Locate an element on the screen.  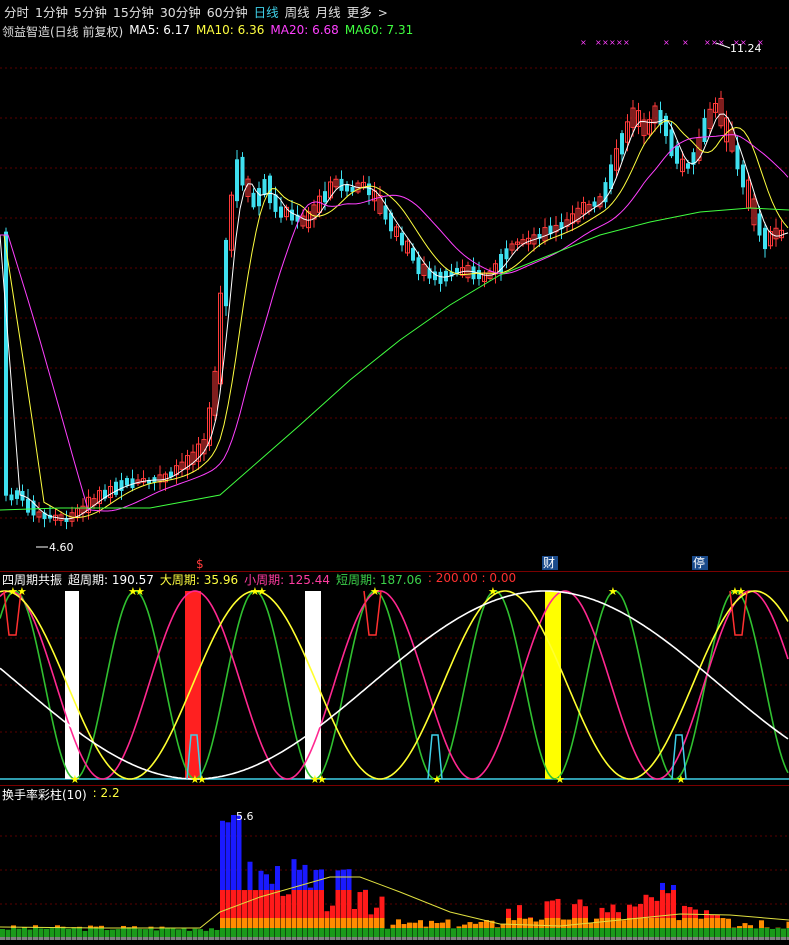
tab-intraday: 分时 is located at coordinates (16, 11).